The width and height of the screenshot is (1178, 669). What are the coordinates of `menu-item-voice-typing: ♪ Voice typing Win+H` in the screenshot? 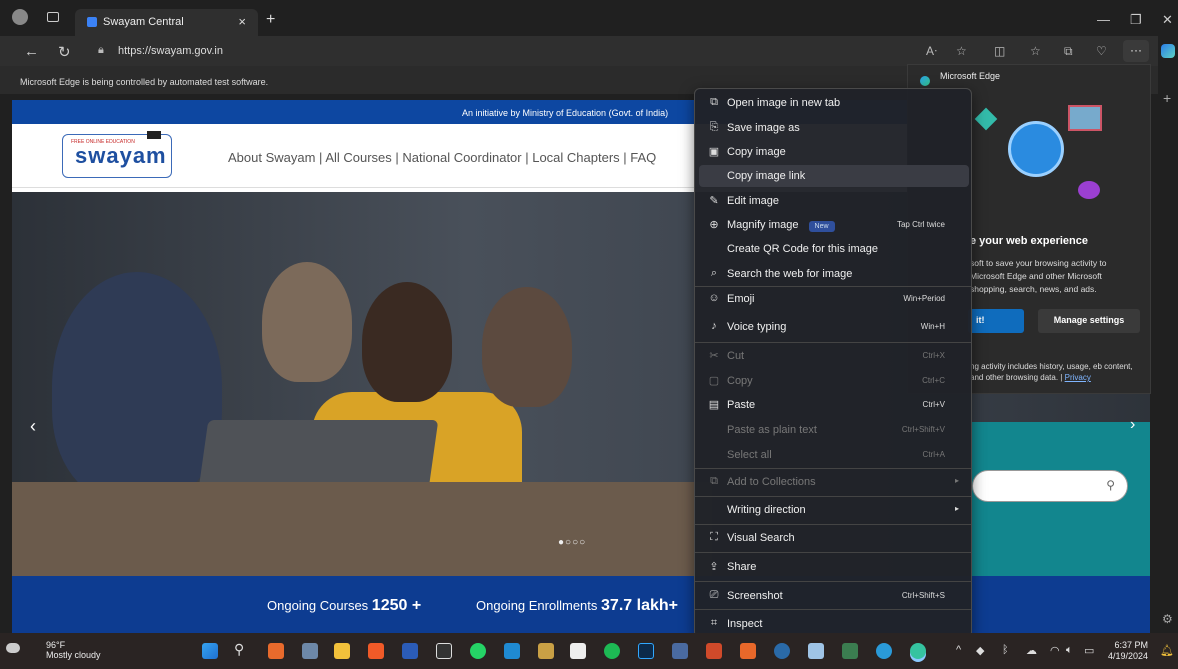 It's located at (834, 327).